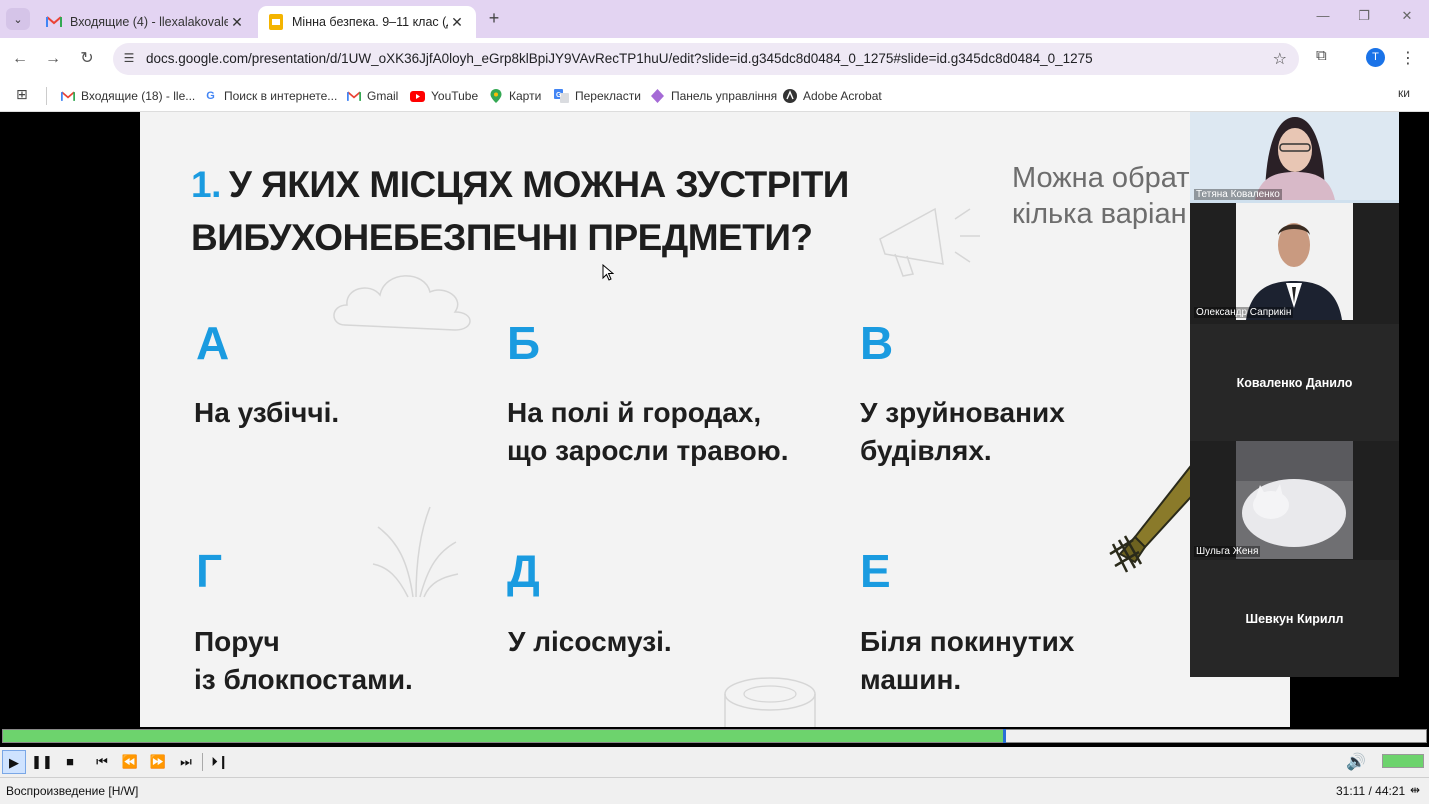  Describe the element at coordinates (842, 96) in the screenshot. I see `bookmark-label: Adobe Acrobat` at that location.